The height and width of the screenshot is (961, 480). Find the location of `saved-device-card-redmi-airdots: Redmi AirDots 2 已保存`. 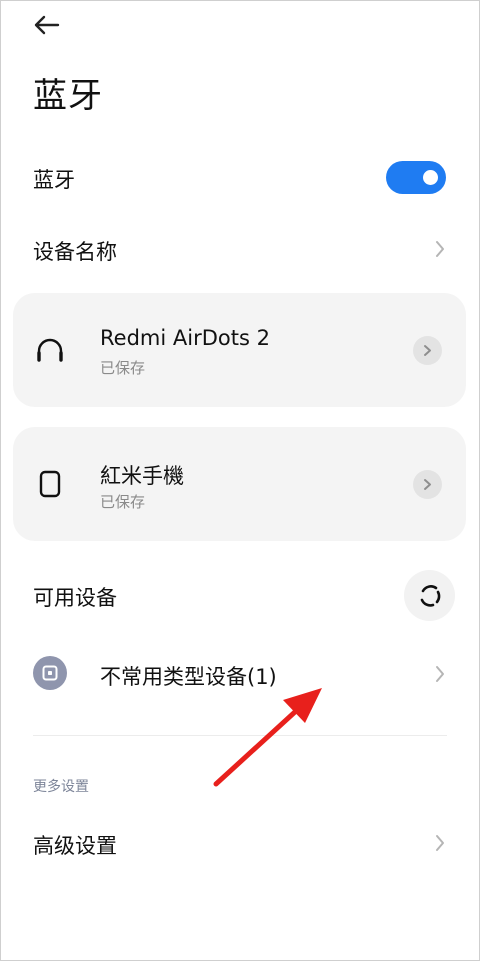

saved-device-card-redmi-airdots: Redmi AirDots 2 已保存 is located at coordinates (239, 350).